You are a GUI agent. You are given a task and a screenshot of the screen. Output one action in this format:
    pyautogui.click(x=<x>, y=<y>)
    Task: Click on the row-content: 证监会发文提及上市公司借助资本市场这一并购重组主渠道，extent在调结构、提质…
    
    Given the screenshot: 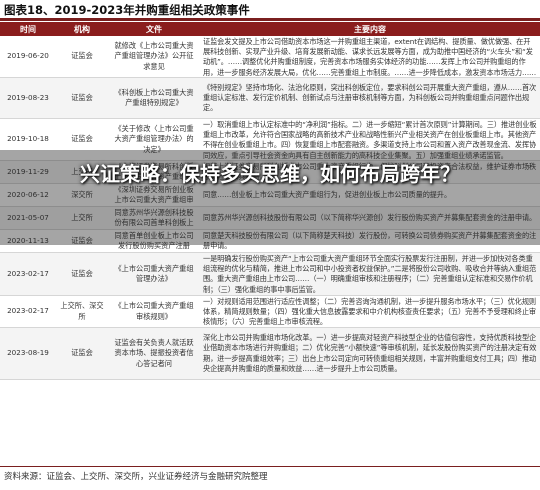 What is the action you would take?
    pyautogui.click(x=370, y=57)
    